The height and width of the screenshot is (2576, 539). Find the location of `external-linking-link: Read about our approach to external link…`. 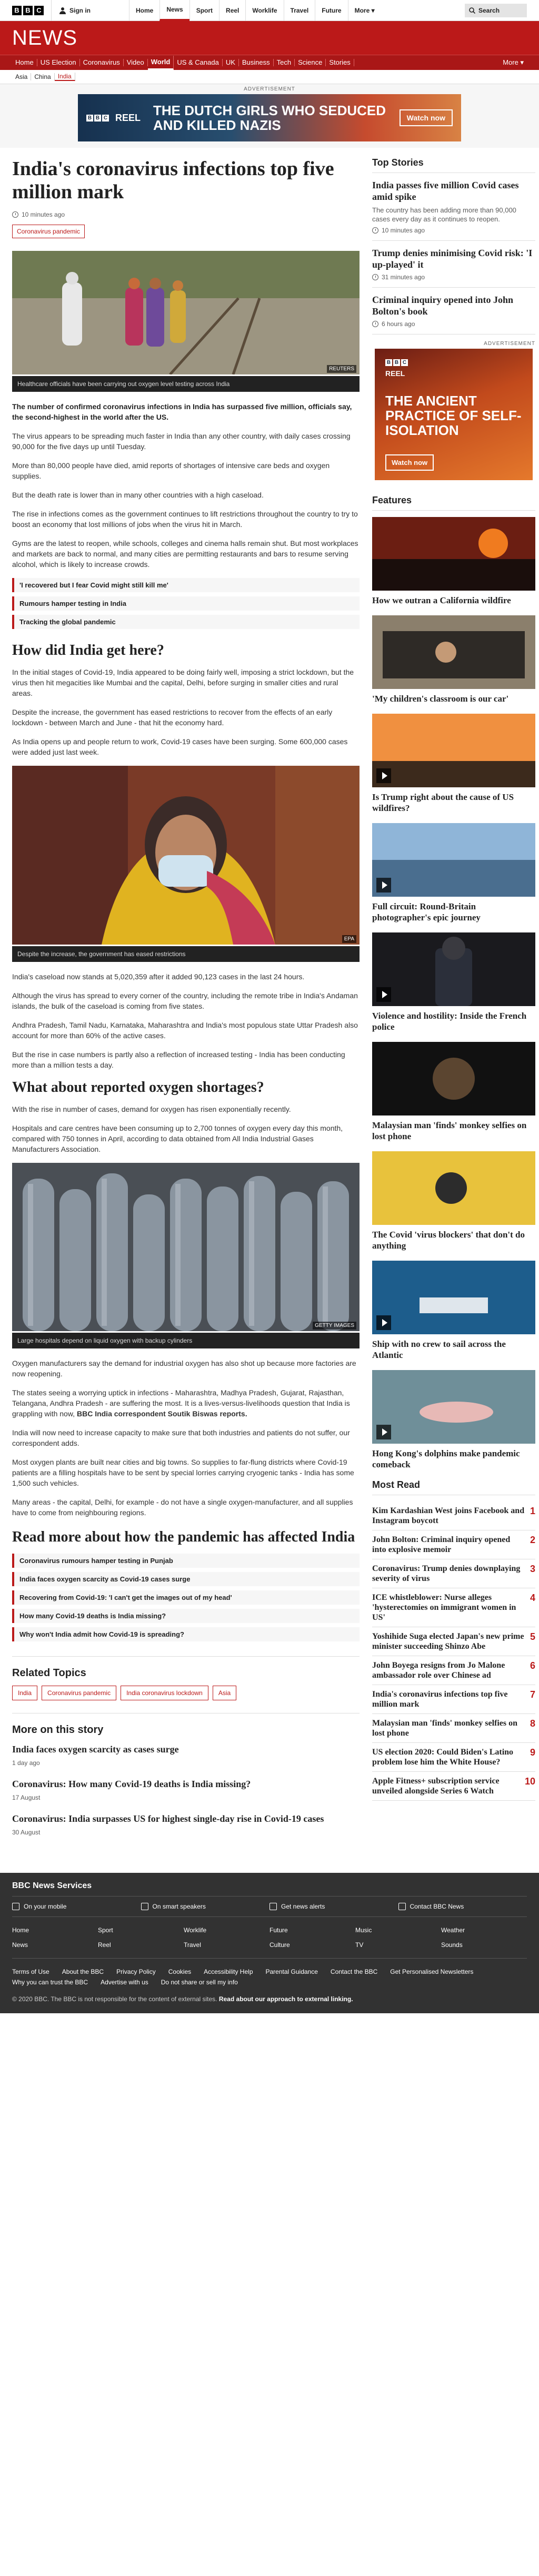

external-linking-link: Read about our approach to external link… is located at coordinates (286, 1999).